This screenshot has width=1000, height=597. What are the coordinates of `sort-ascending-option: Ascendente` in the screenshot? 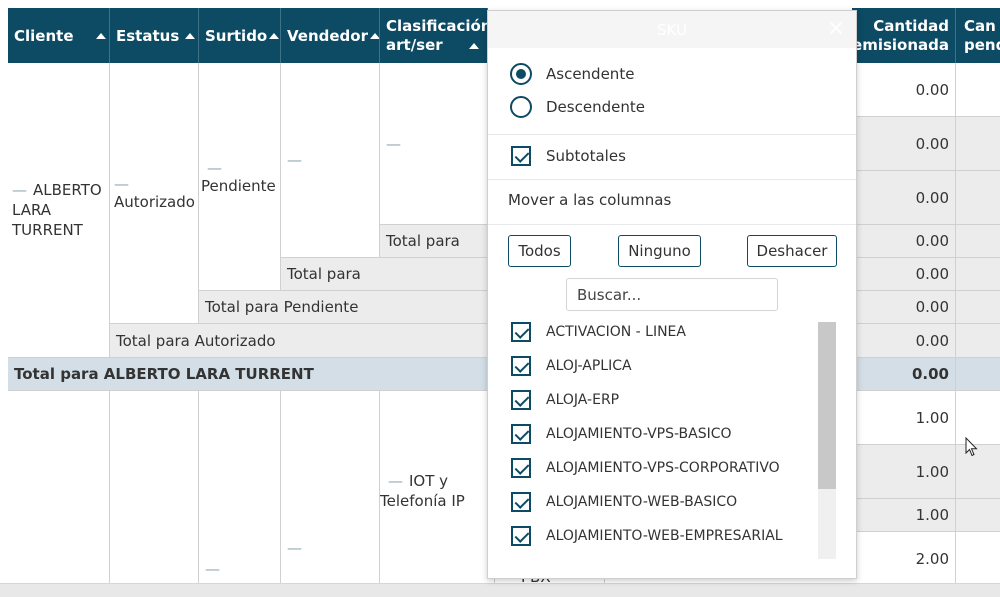 It's located at (572, 74).